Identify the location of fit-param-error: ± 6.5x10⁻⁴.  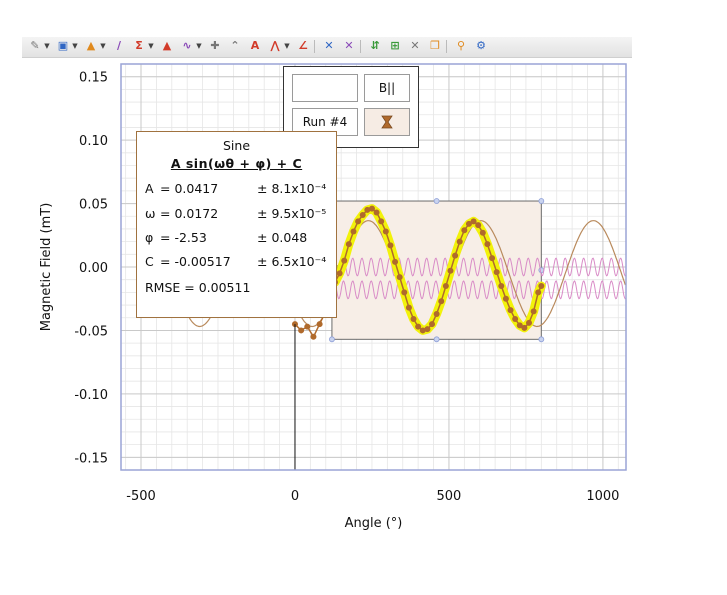
(292, 261).